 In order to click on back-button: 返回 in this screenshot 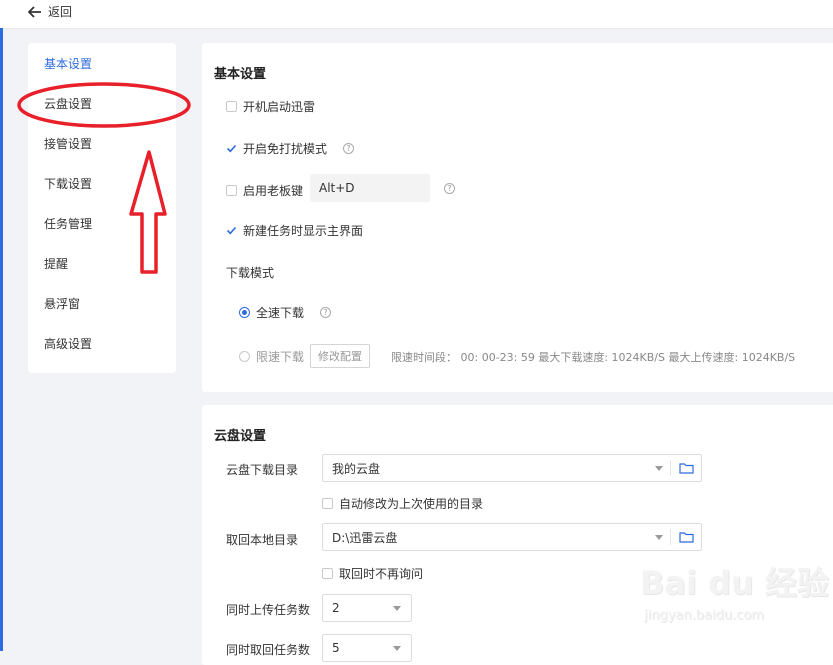, I will do `click(50, 11)`.